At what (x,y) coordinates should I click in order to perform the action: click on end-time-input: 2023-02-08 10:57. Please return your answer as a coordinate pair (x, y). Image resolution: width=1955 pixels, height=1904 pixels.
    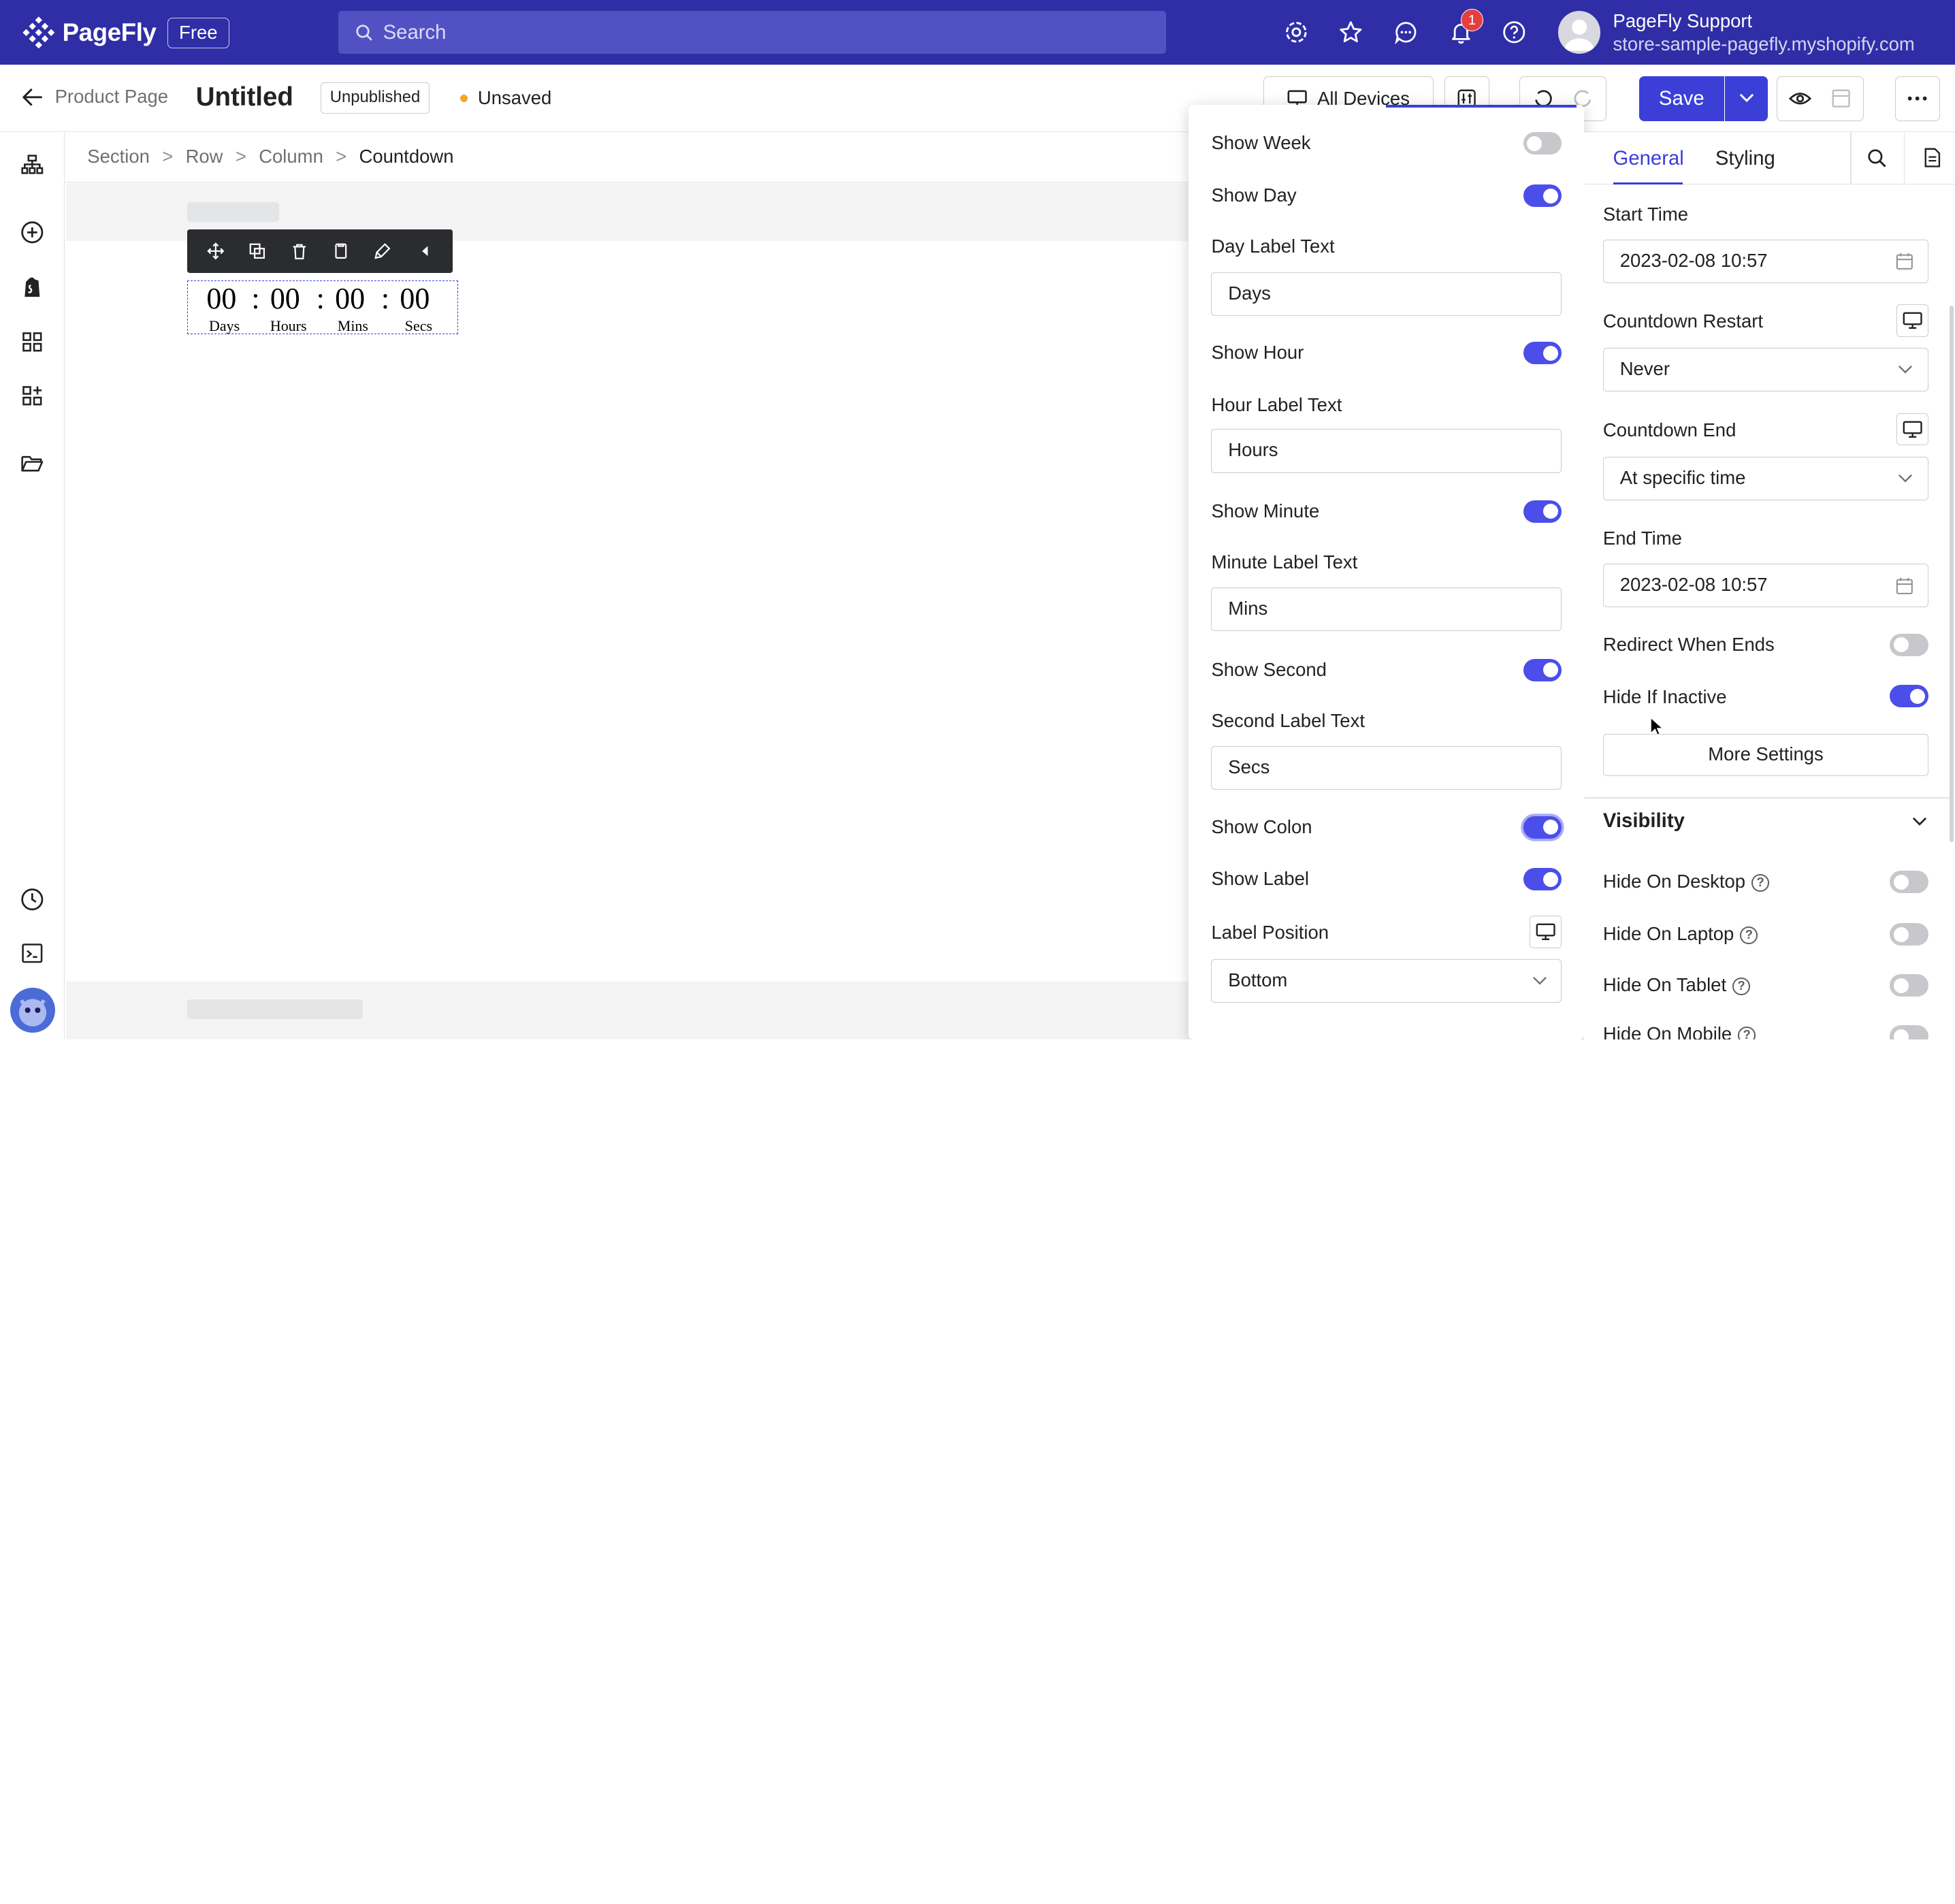
    Looking at the image, I should click on (1765, 586).